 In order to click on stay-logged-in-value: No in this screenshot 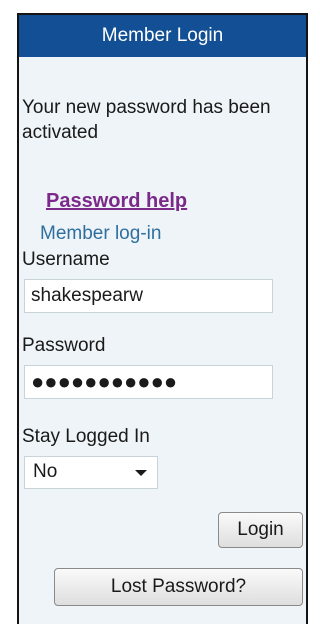, I will do `click(45, 471)`.